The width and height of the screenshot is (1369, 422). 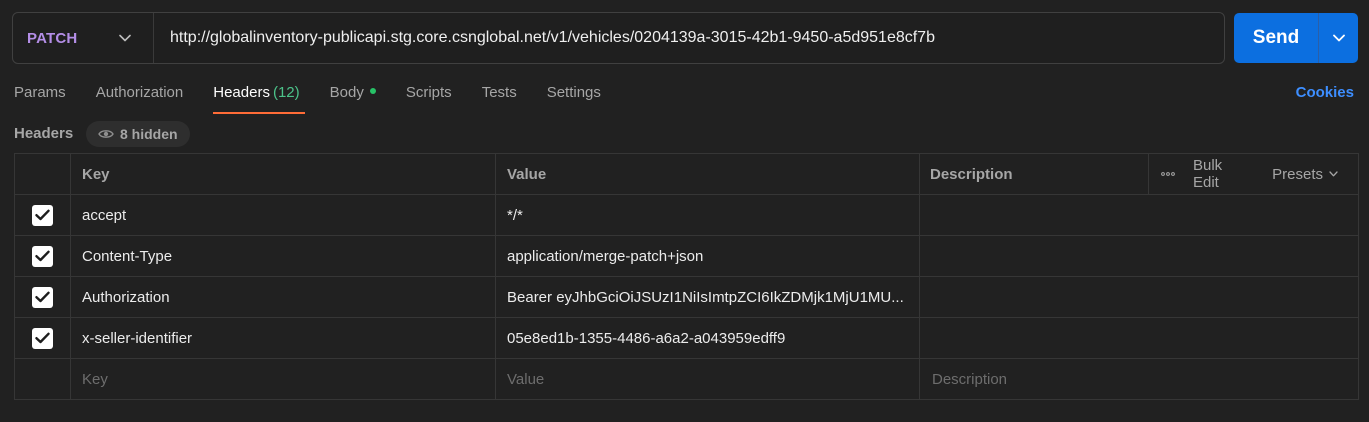 What do you see at coordinates (1139, 379) in the screenshot?
I see `new-description-input: Description` at bounding box center [1139, 379].